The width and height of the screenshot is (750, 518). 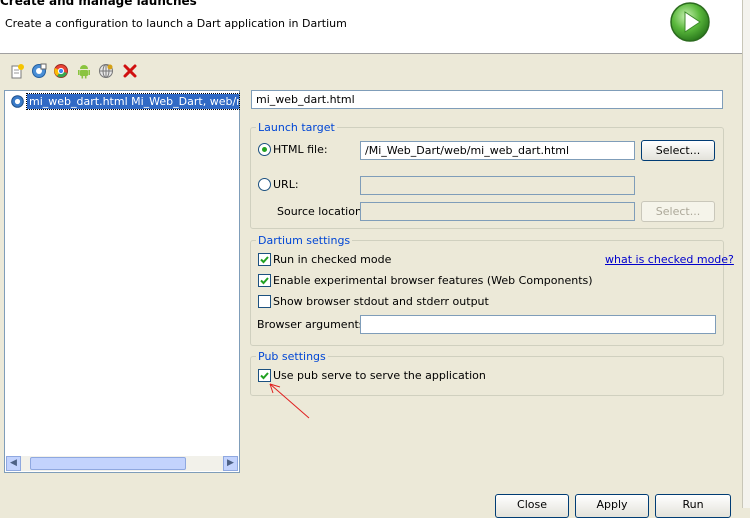 I want to click on browser-arguments-label: Browser arguments:, so click(x=313, y=324).